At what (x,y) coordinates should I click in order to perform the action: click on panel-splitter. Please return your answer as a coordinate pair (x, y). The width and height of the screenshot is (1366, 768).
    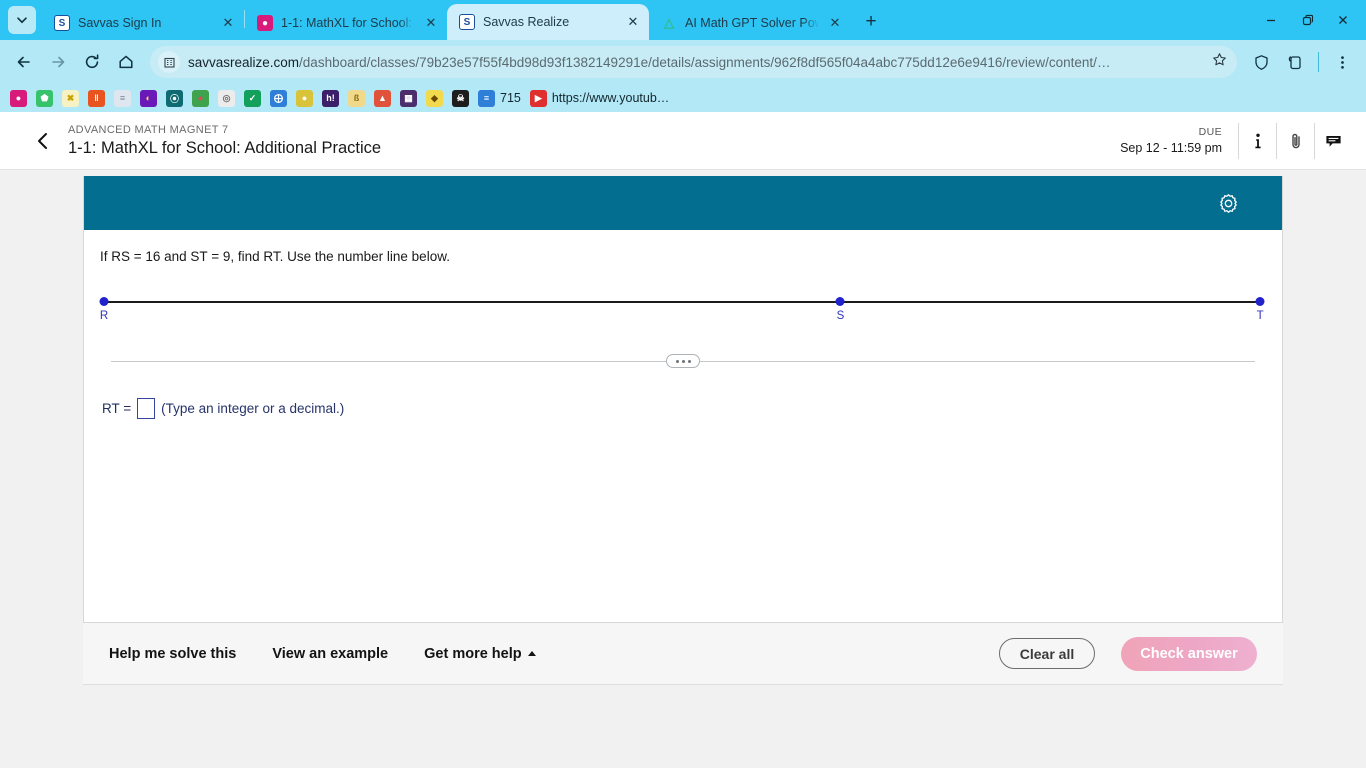
    Looking at the image, I should click on (683, 361).